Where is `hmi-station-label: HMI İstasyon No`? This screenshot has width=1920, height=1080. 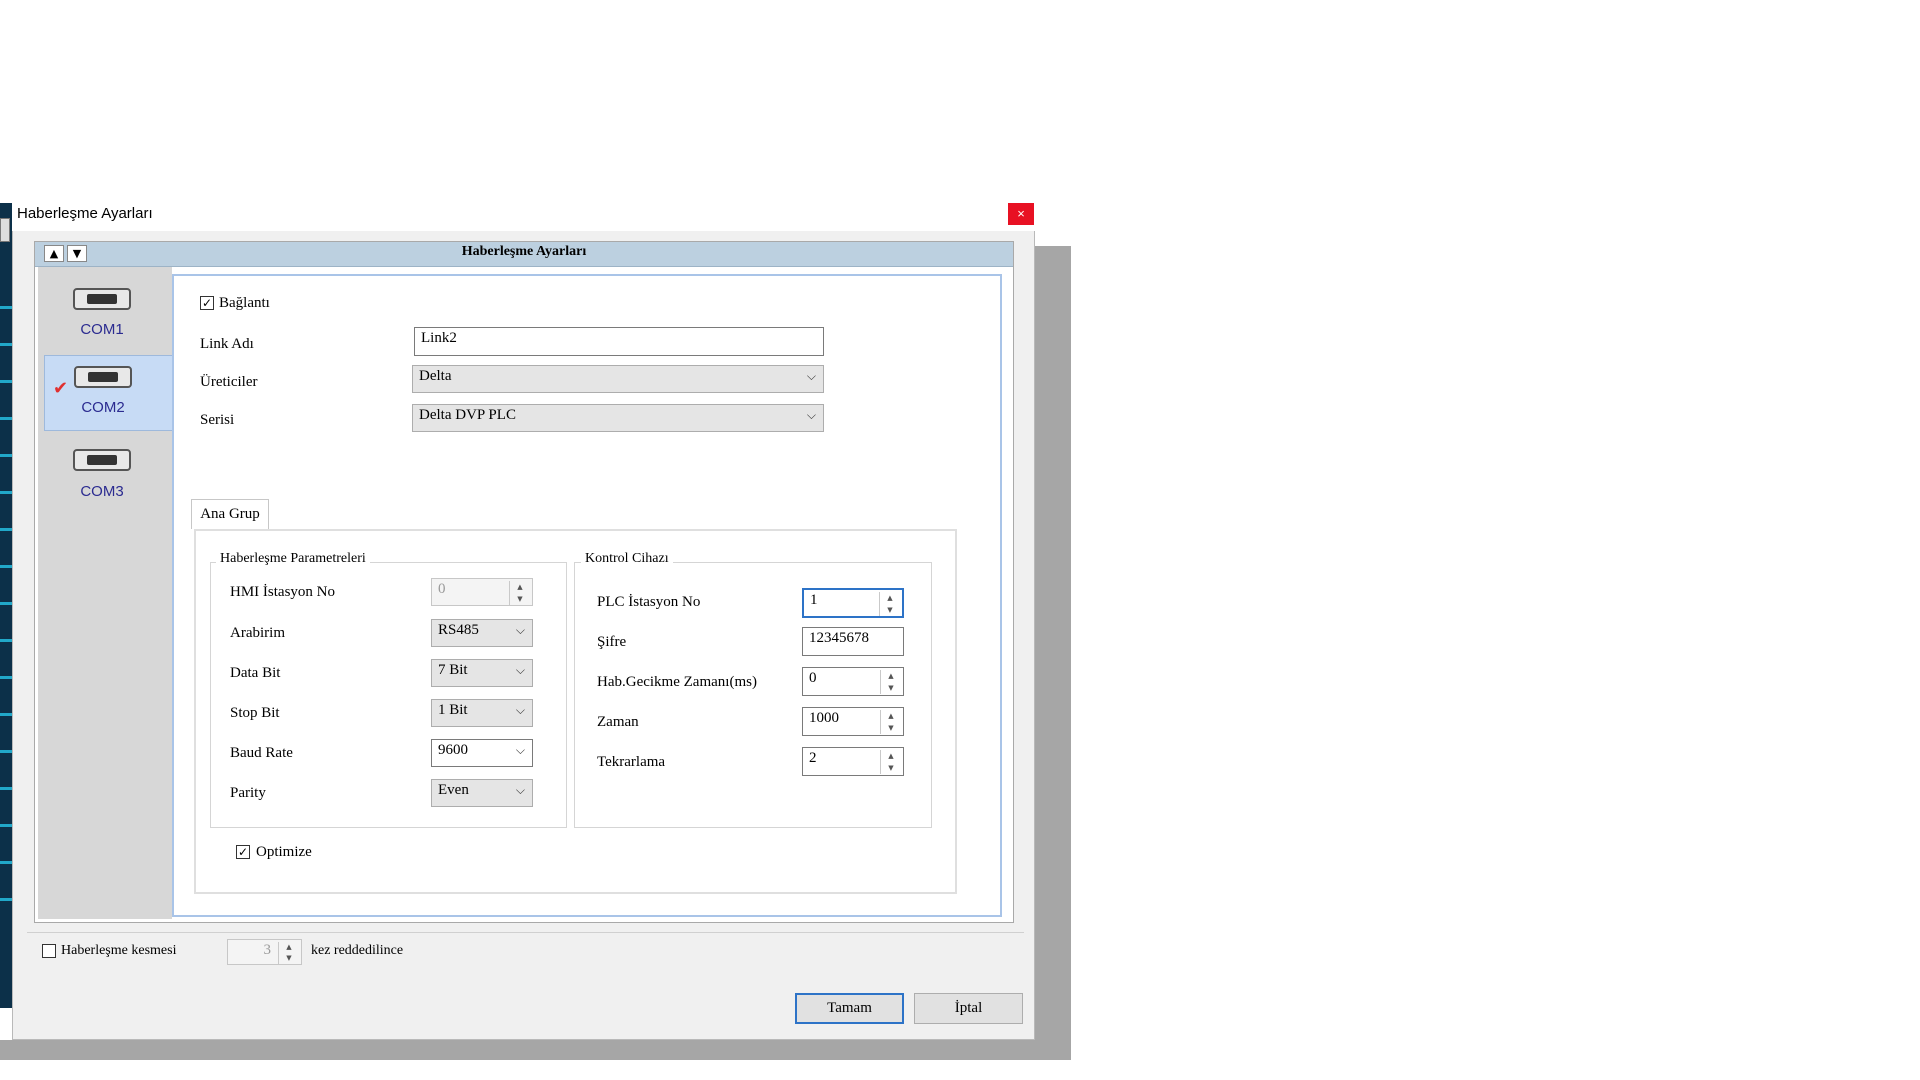
hmi-station-label: HMI İstasyon No is located at coordinates (282, 592).